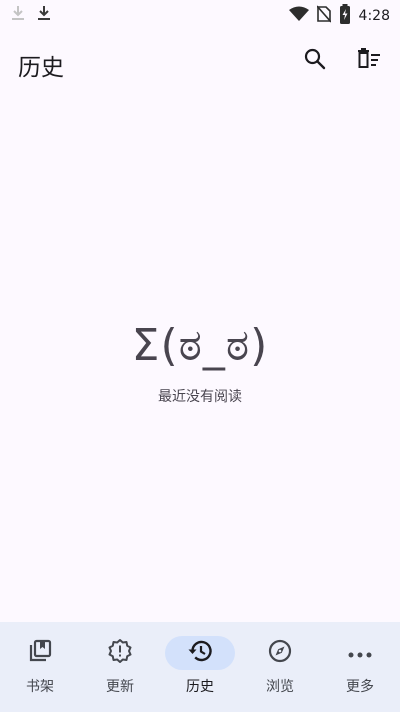 This screenshot has width=400, height=712. What do you see at coordinates (200, 14) in the screenshot?
I see `status-bar: 4:28` at bounding box center [200, 14].